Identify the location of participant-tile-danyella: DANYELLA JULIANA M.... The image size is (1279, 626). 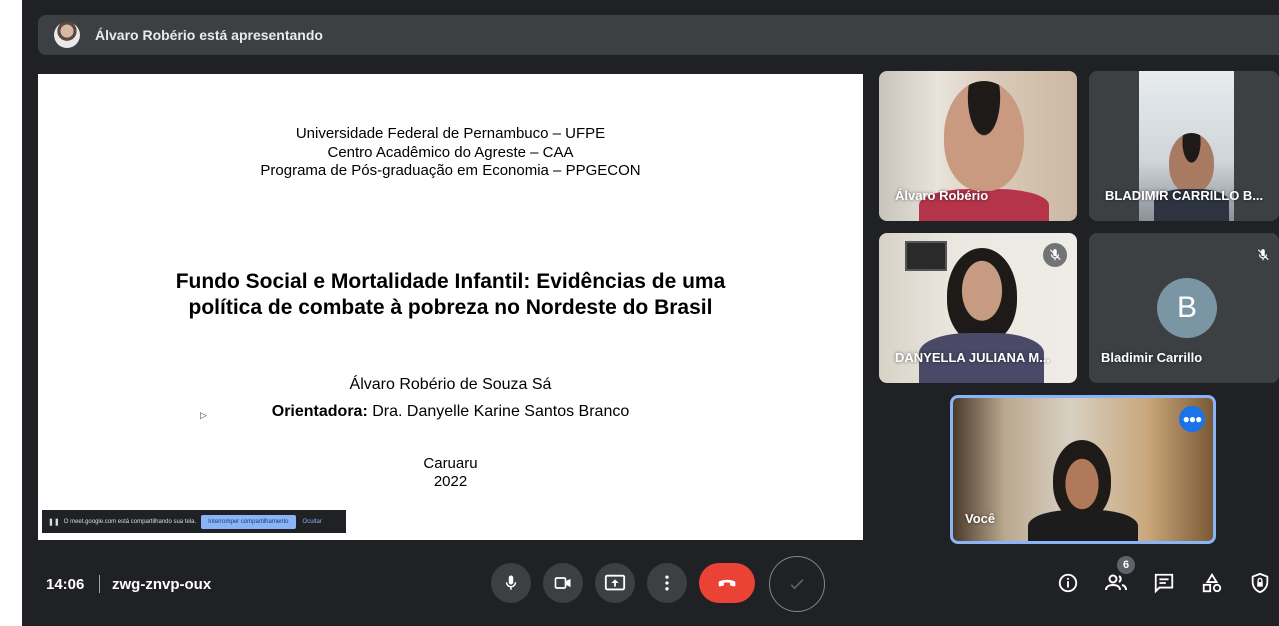
(978, 308).